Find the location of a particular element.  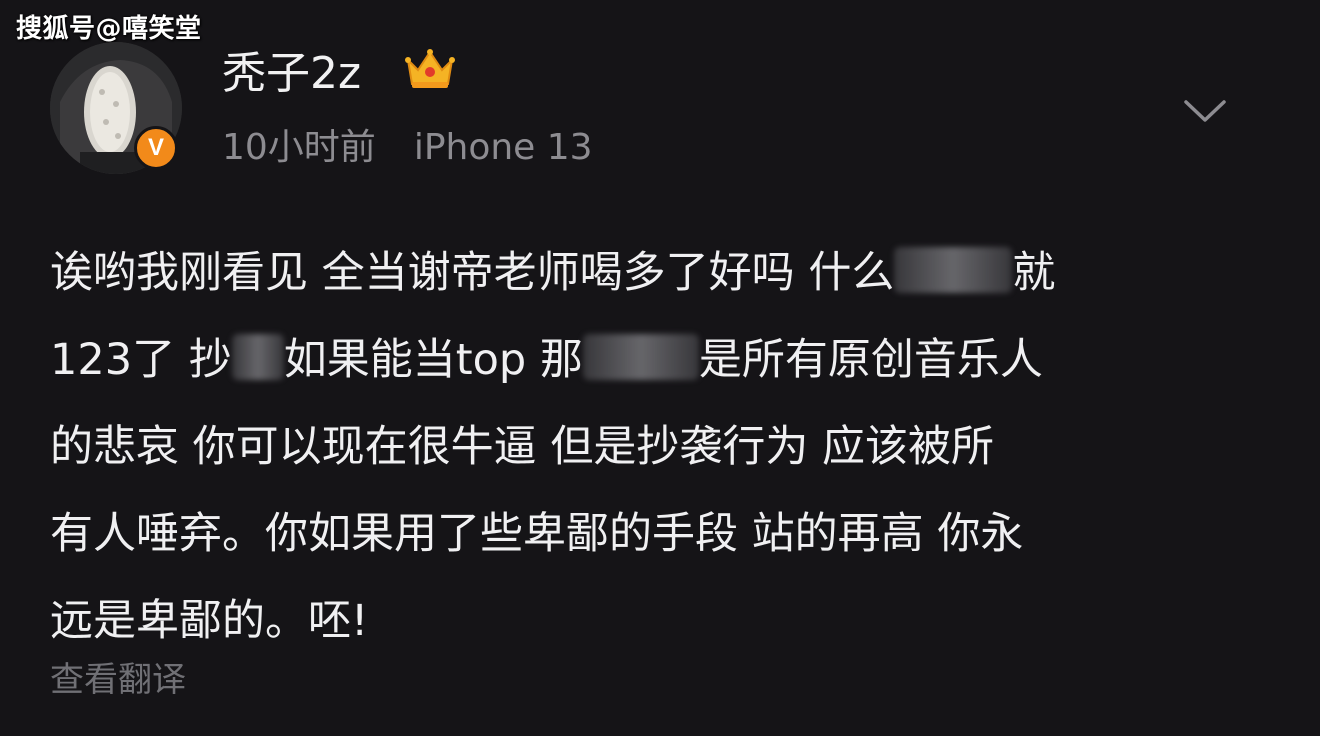

post-line: 123了 抄 如果能当top 那 是所有原创音乐人 is located at coordinates (665, 360).